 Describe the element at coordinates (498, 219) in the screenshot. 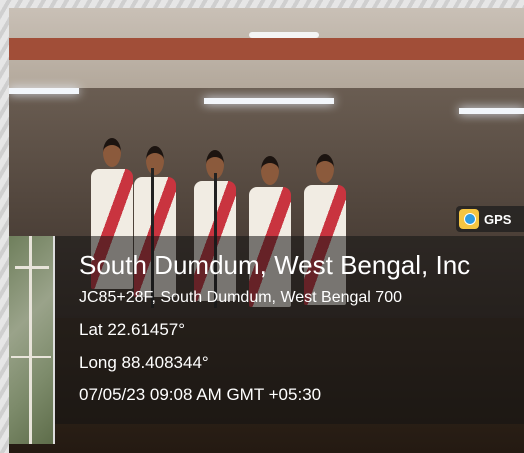

I see `gps-label: GPS` at that location.